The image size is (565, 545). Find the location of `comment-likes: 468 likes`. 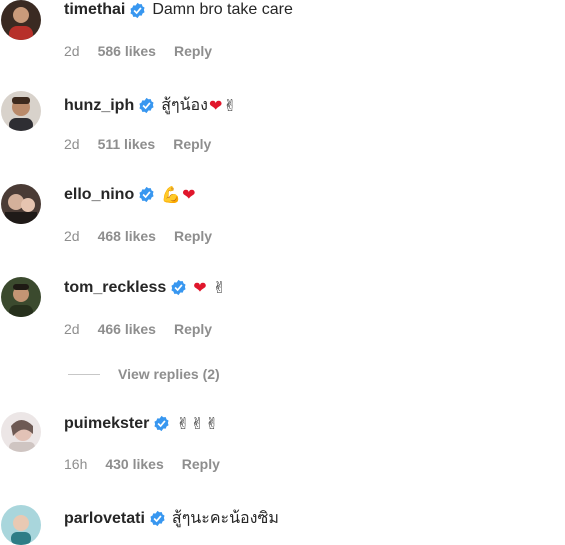

comment-likes: 468 likes is located at coordinates (127, 236).